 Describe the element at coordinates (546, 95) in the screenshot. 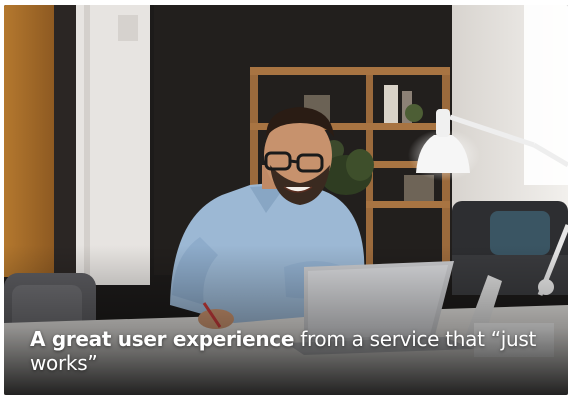

I see `window` at that location.